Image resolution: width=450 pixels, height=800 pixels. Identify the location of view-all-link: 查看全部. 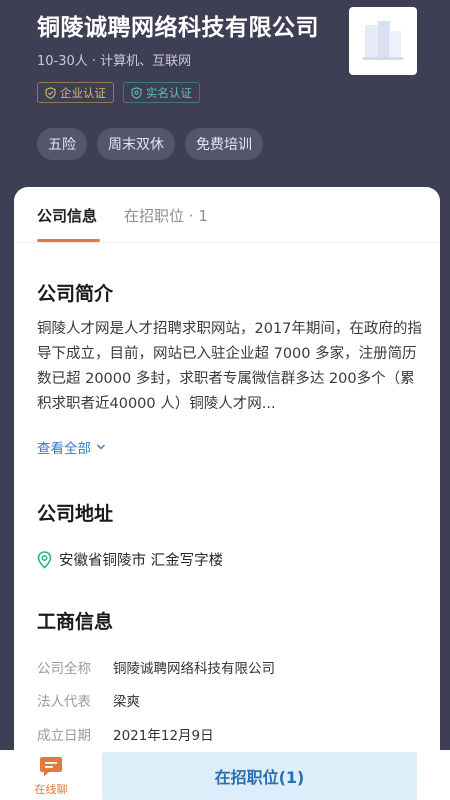
(71, 447).